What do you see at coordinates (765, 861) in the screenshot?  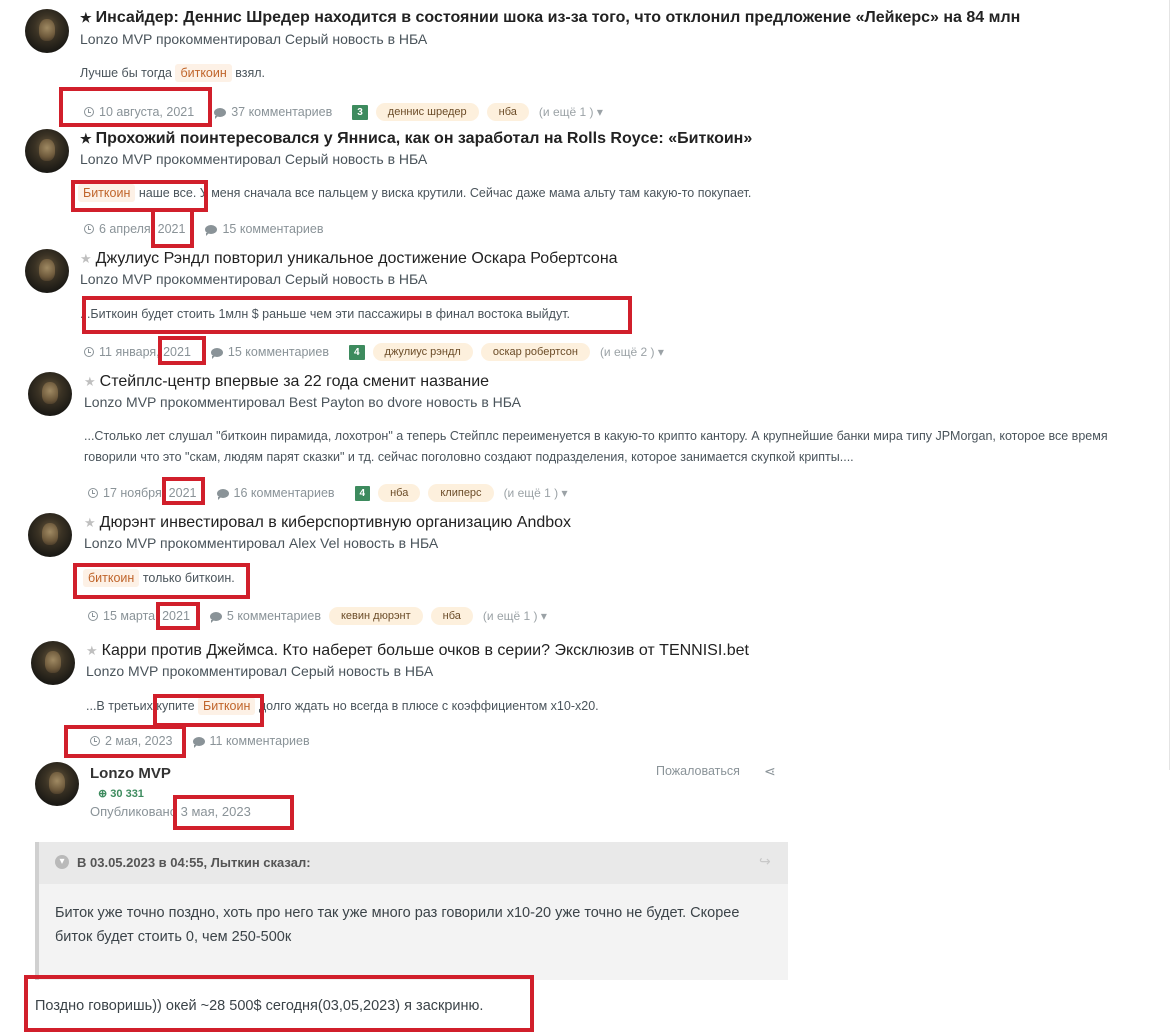 I see `go-to-quote-icon: ↪` at bounding box center [765, 861].